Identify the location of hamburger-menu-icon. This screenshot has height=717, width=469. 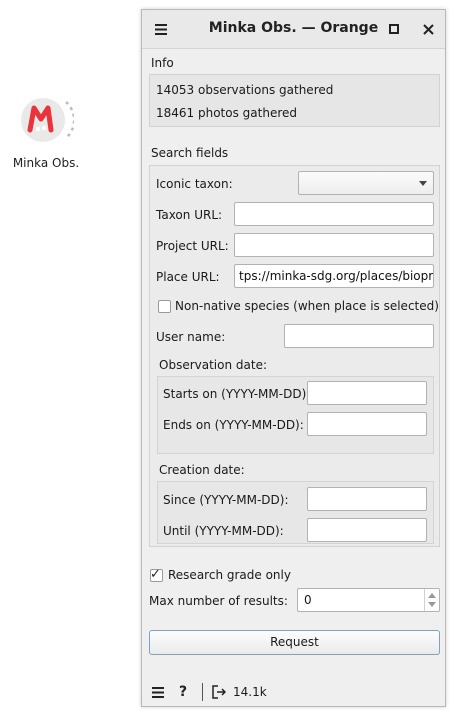
(158, 692).